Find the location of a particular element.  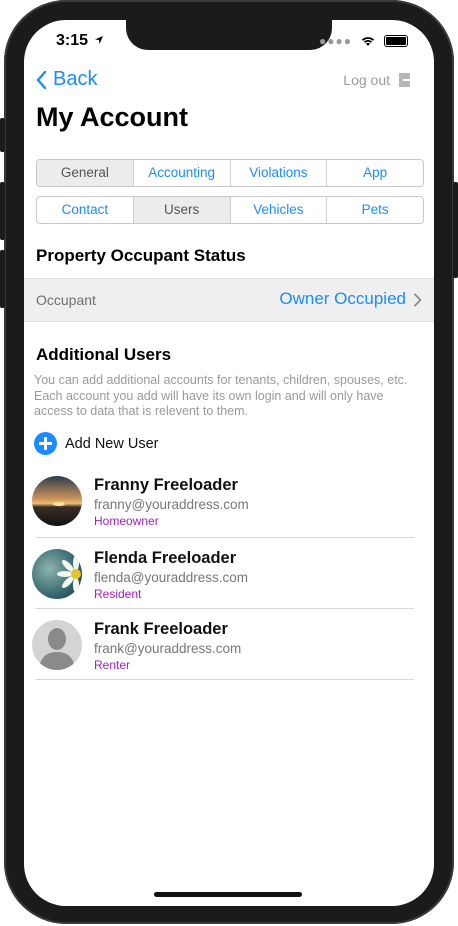

add-new-user-button: Add New User is located at coordinates (96, 443).